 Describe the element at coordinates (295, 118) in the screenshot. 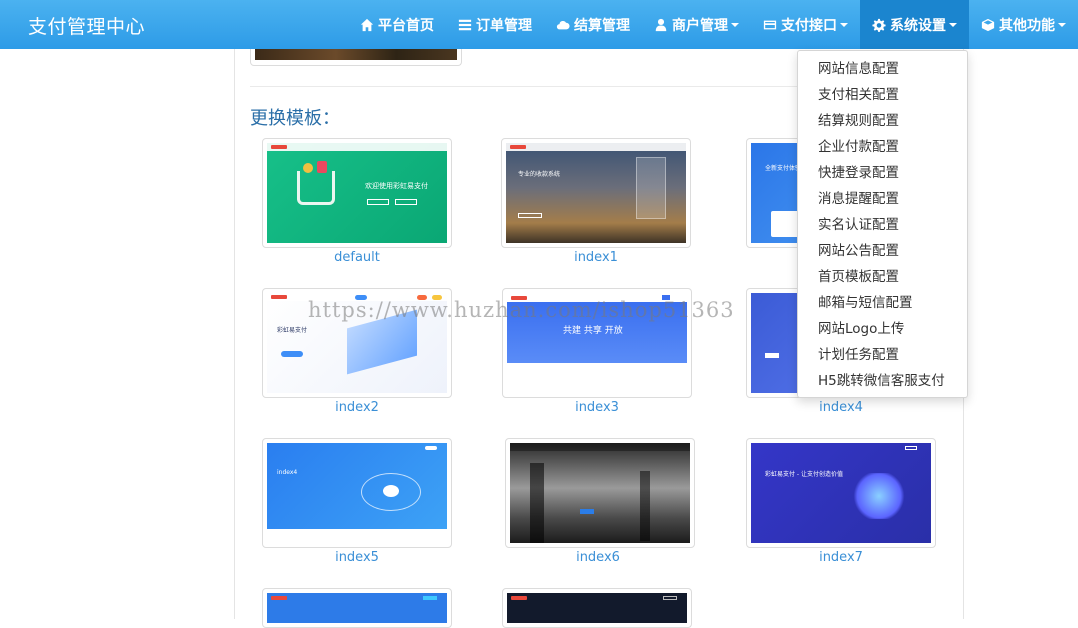

I see `section-title: 更换模板：` at that location.